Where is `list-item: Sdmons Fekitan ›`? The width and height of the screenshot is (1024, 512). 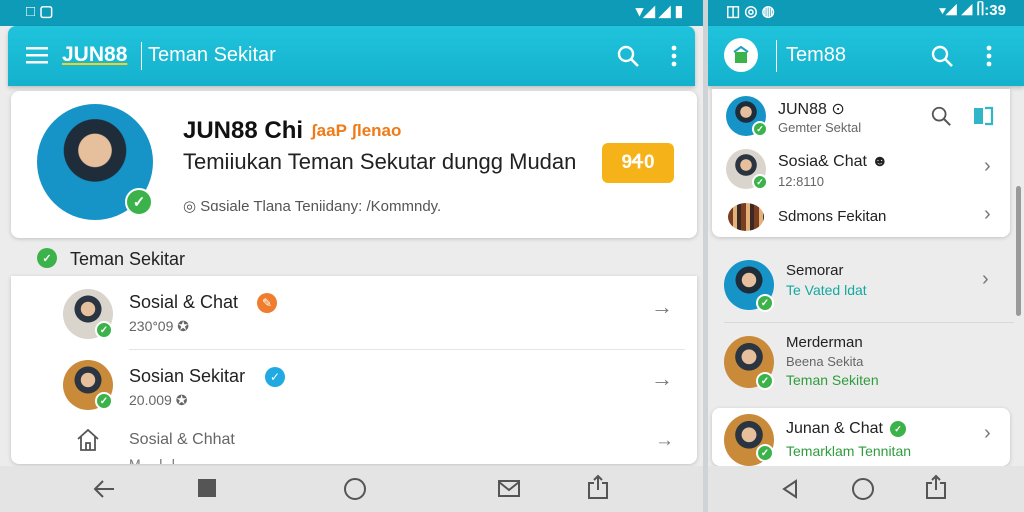 list-item: Sdmons Fekitan › is located at coordinates (861, 217).